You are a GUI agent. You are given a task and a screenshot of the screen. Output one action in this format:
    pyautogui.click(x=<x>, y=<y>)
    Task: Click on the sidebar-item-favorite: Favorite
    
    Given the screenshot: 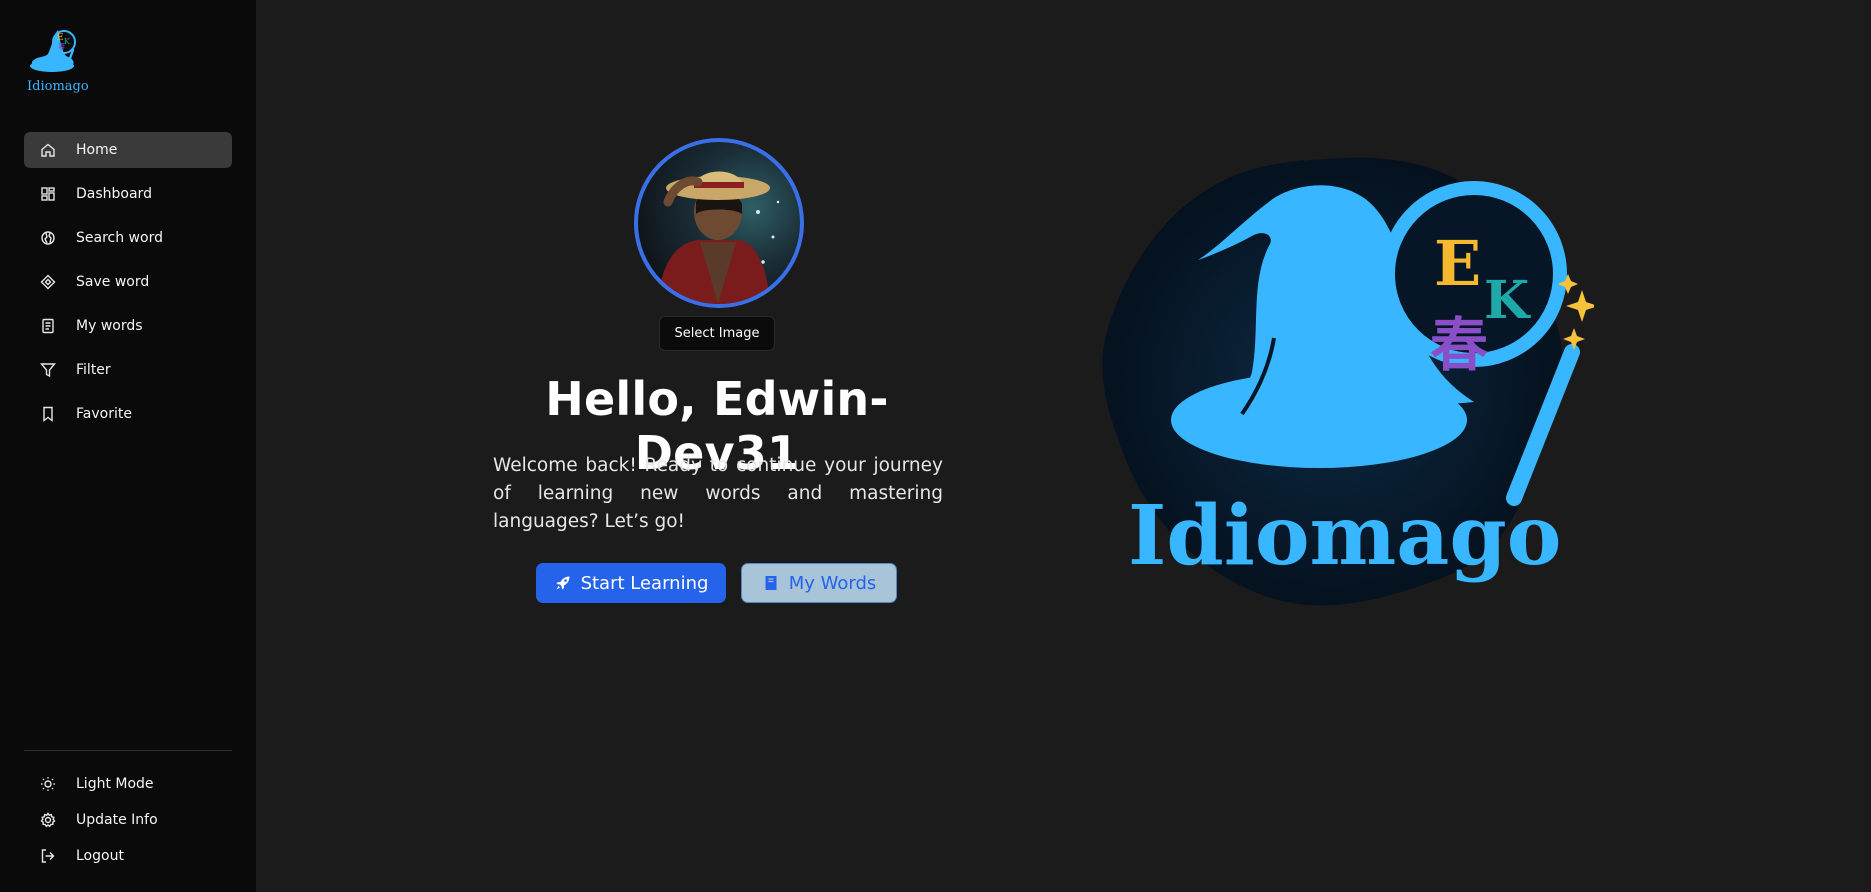 What is the action you would take?
    pyautogui.click(x=128, y=414)
    